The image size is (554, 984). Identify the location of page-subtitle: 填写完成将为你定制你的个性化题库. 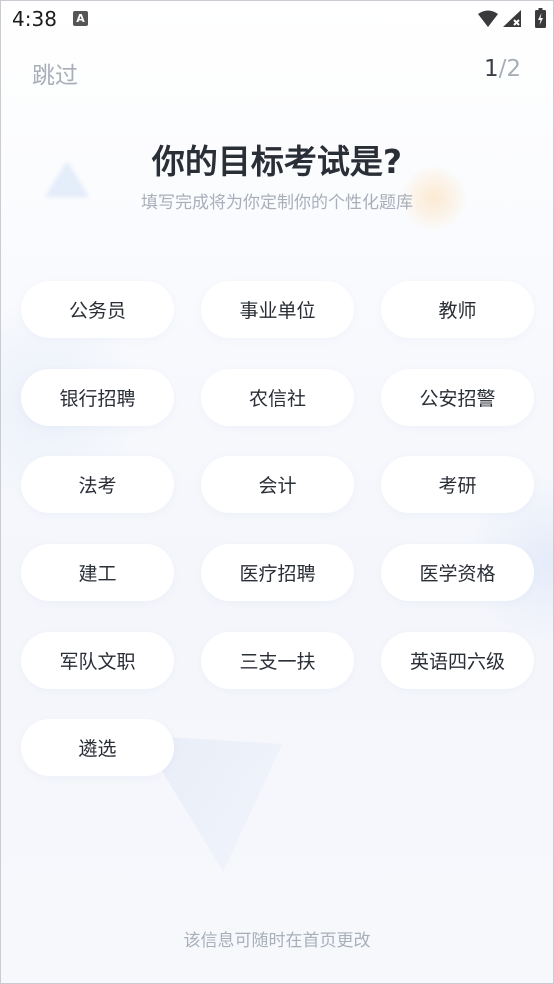
(277, 203).